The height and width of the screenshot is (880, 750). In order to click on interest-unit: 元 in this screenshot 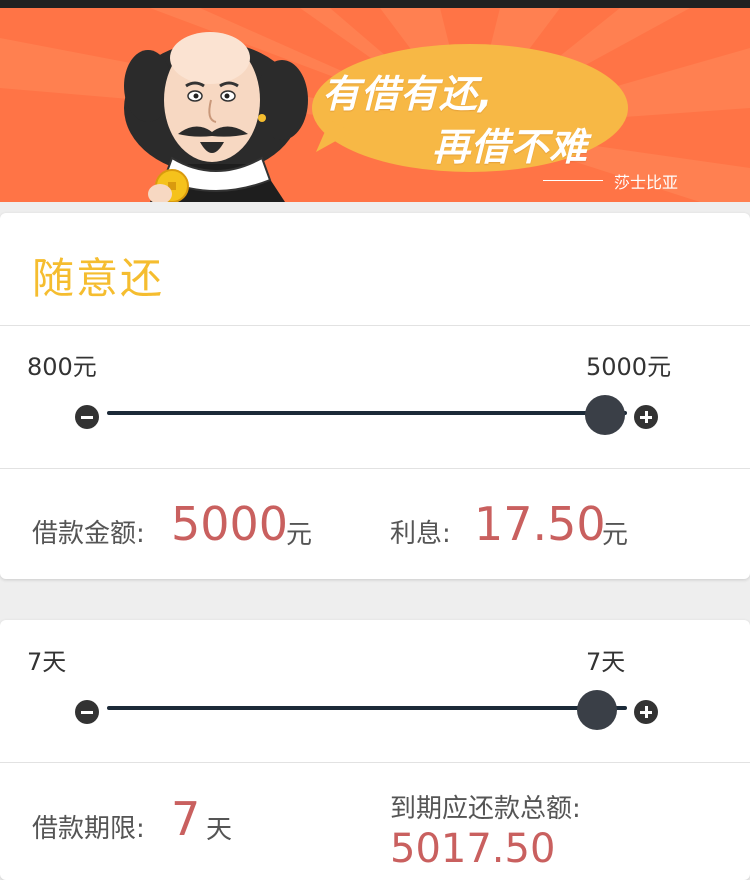, I will do `click(615, 535)`.